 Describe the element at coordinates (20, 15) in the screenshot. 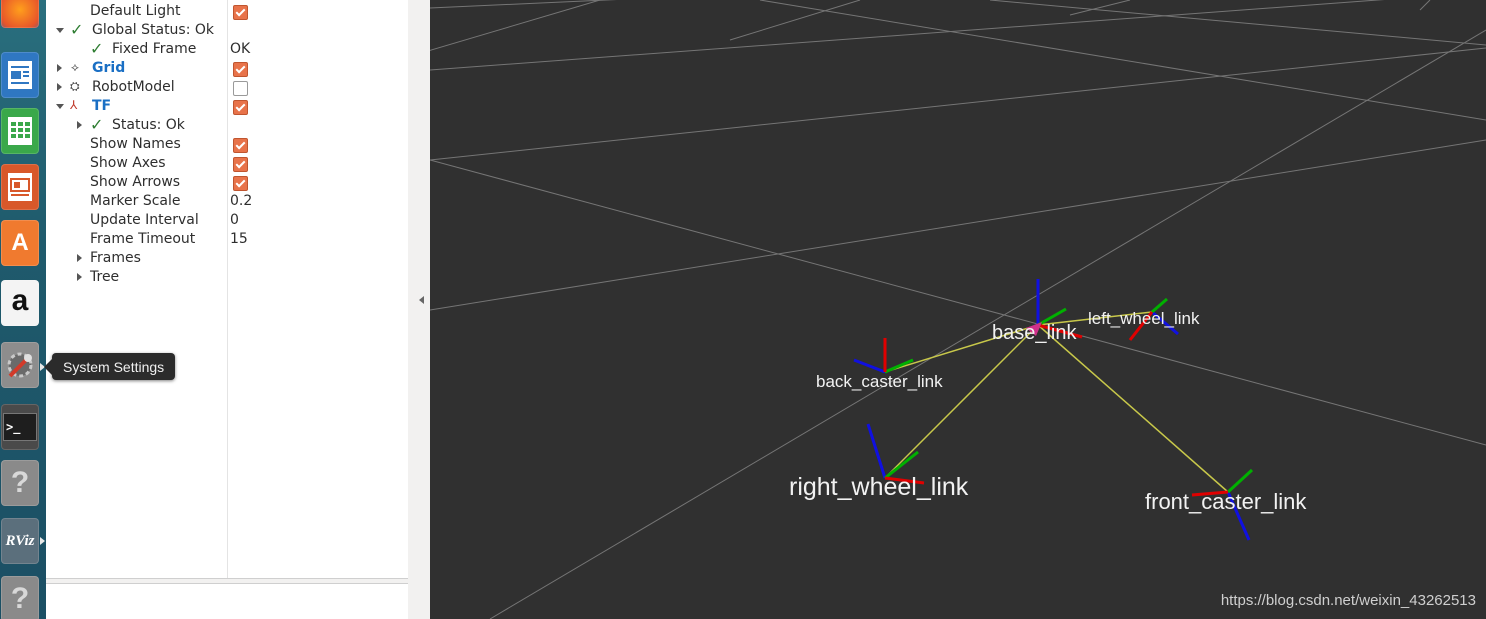

I see `launcher-firefox` at that location.